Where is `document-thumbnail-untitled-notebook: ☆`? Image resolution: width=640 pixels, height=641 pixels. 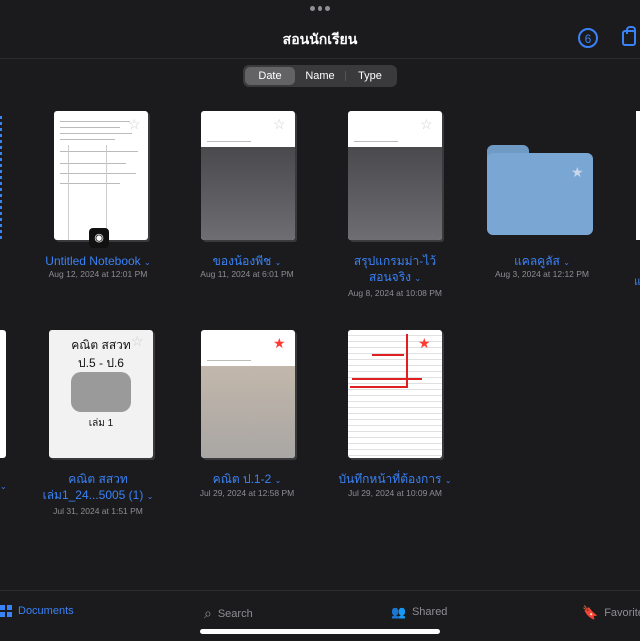
document-thumbnail-untitled-notebook: ☆ is located at coordinates (101, 175).